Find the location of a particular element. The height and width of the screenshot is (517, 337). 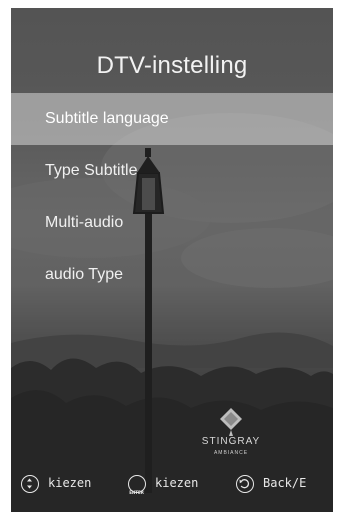

hint-navigate: kiezen is located at coordinates (56, 483).